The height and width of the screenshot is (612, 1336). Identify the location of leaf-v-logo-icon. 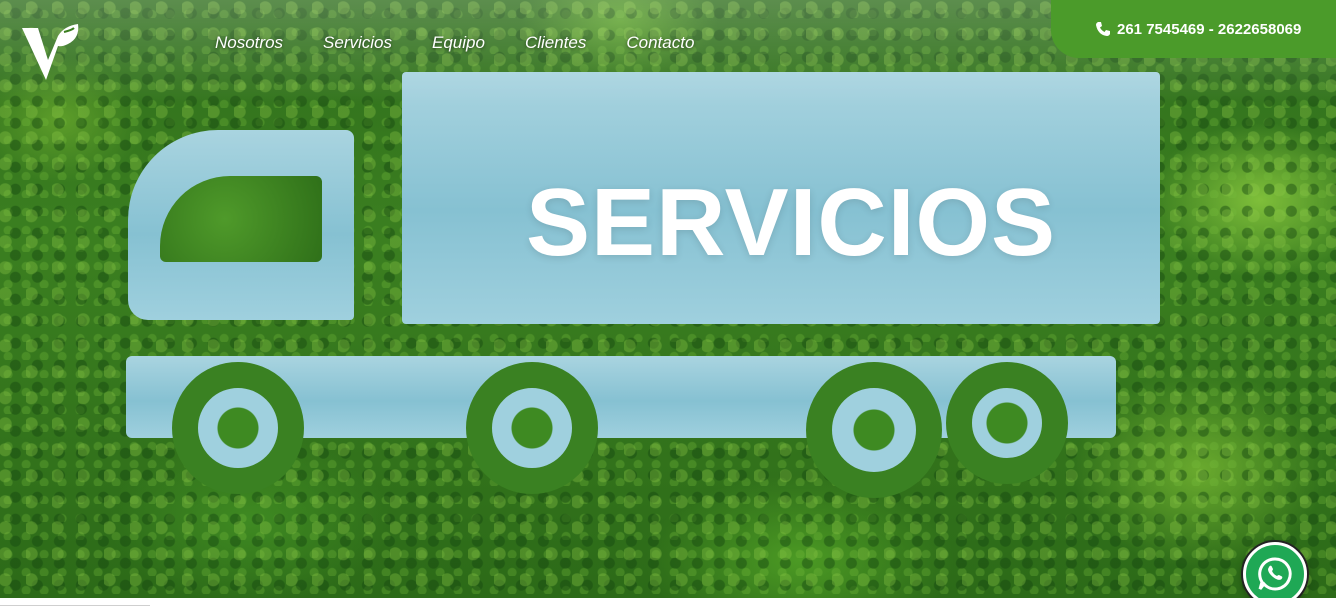
(50, 52).